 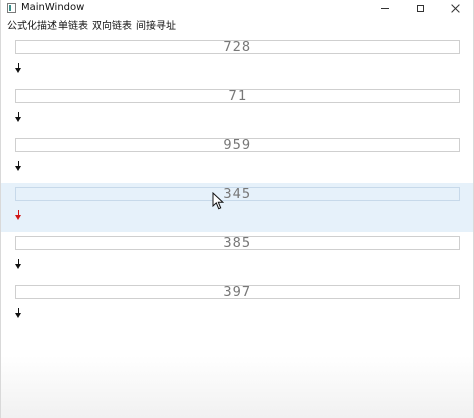 I want to click on title-bar: MainWindow, so click(x=237, y=8).